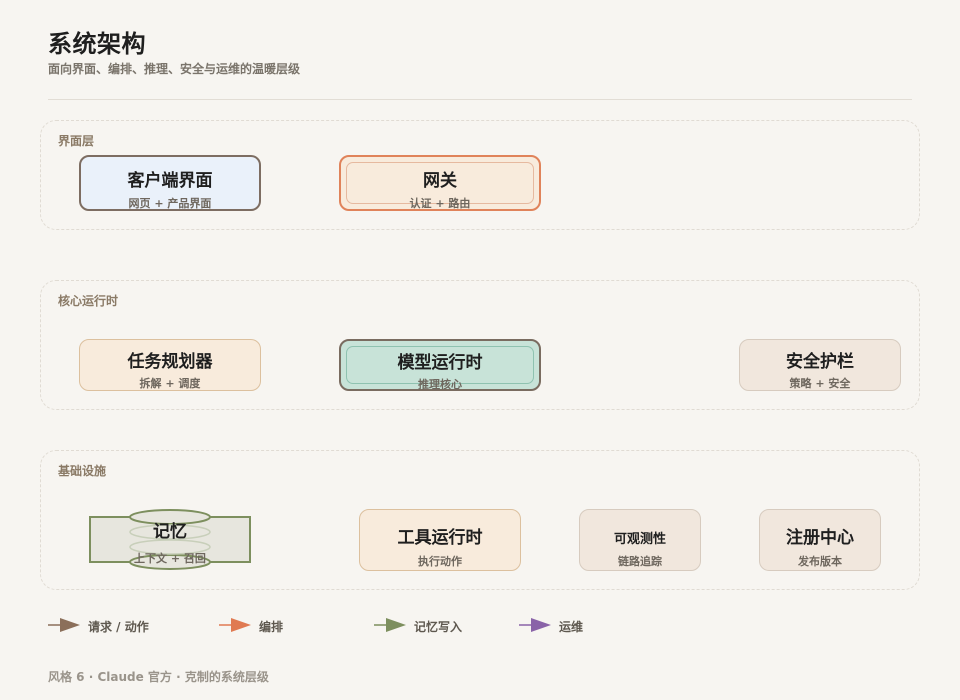  I want to click on node-tool-runtime: 工具运行时 执行动作, so click(440, 540).